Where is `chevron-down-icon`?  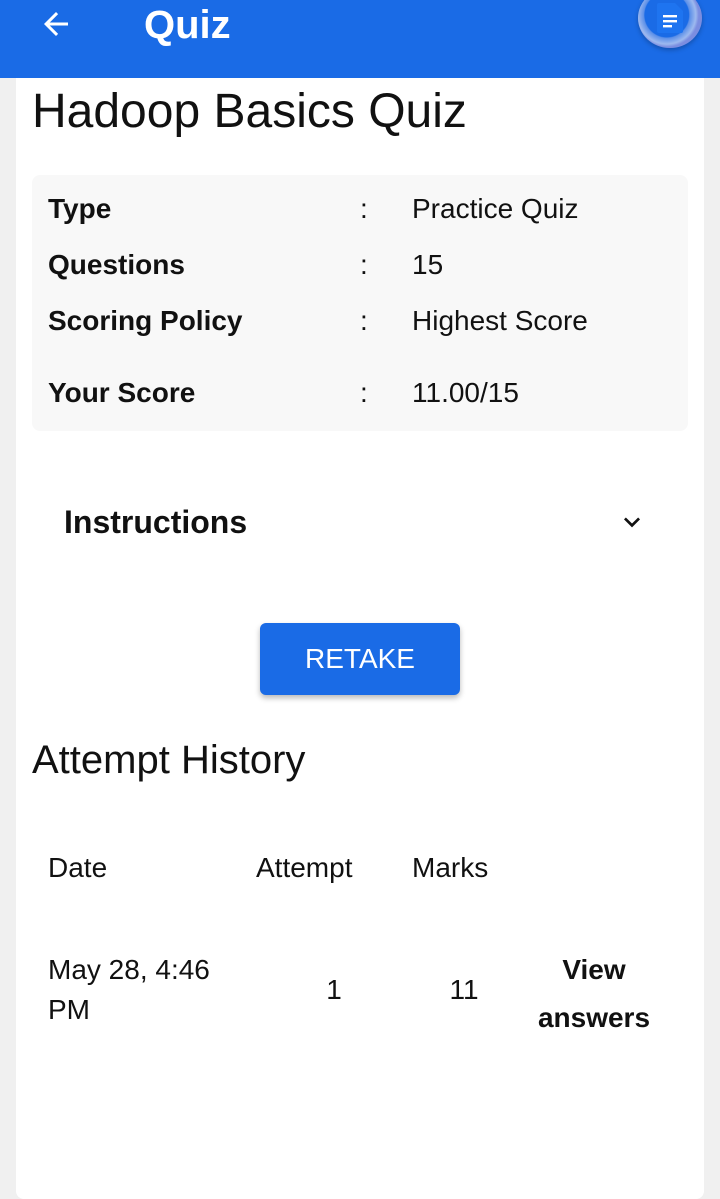 chevron-down-icon is located at coordinates (632, 522).